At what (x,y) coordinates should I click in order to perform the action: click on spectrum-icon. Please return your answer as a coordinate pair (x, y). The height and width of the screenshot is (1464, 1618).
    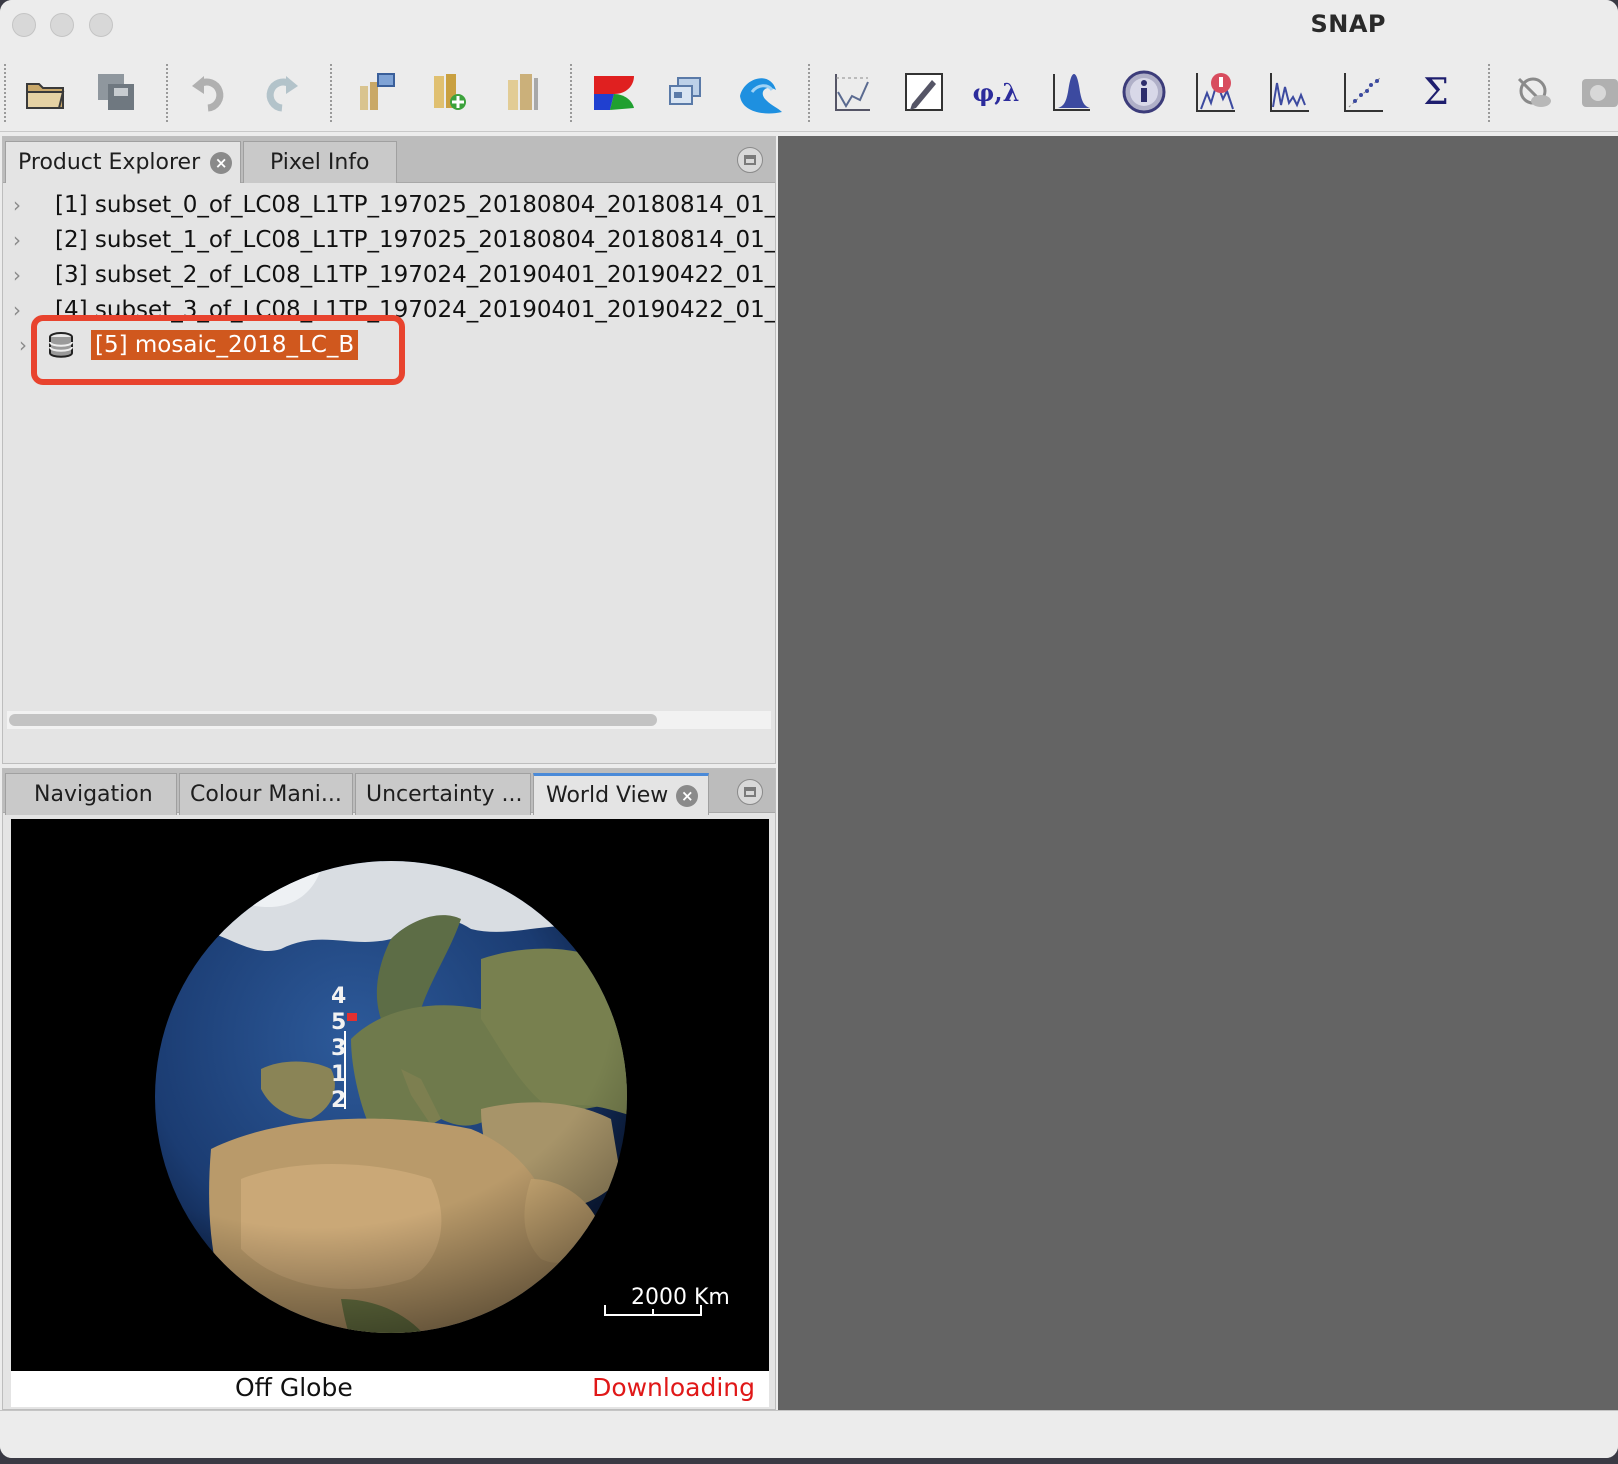
    Looking at the image, I should click on (1290, 92).